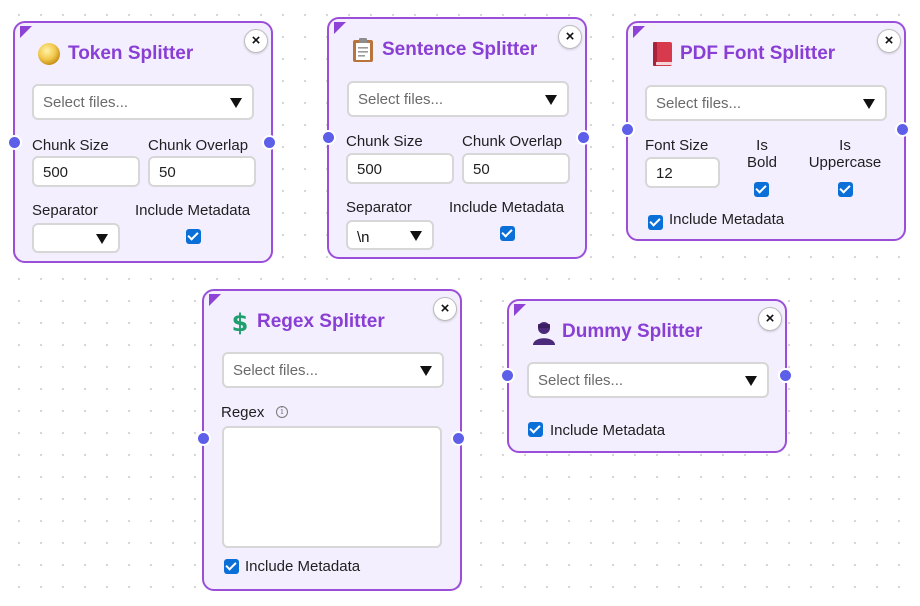  What do you see at coordinates (677, 145) in the screenshot?
I see `font-size-label: Font Size` at bounding box center [677, 145].